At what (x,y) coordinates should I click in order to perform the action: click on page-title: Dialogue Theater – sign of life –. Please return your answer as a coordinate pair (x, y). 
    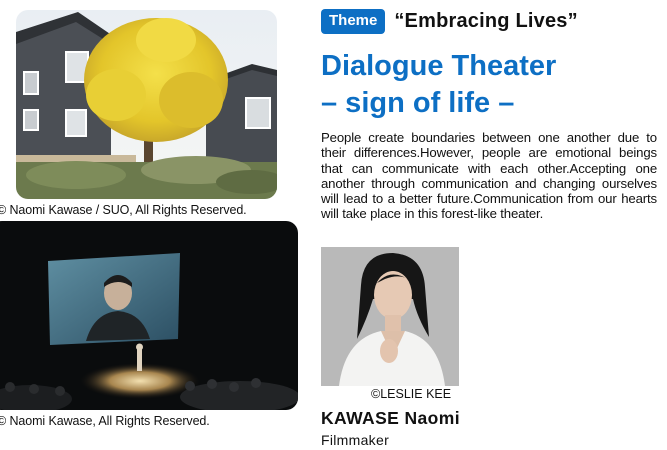
    Looking at the image, I should click on (438, 85).